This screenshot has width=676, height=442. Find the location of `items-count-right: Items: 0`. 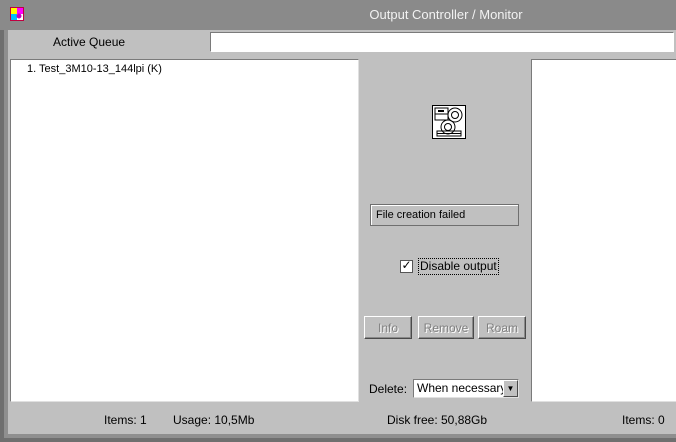

items-count-right: Items: 0 is located at coordinates (643, 420).